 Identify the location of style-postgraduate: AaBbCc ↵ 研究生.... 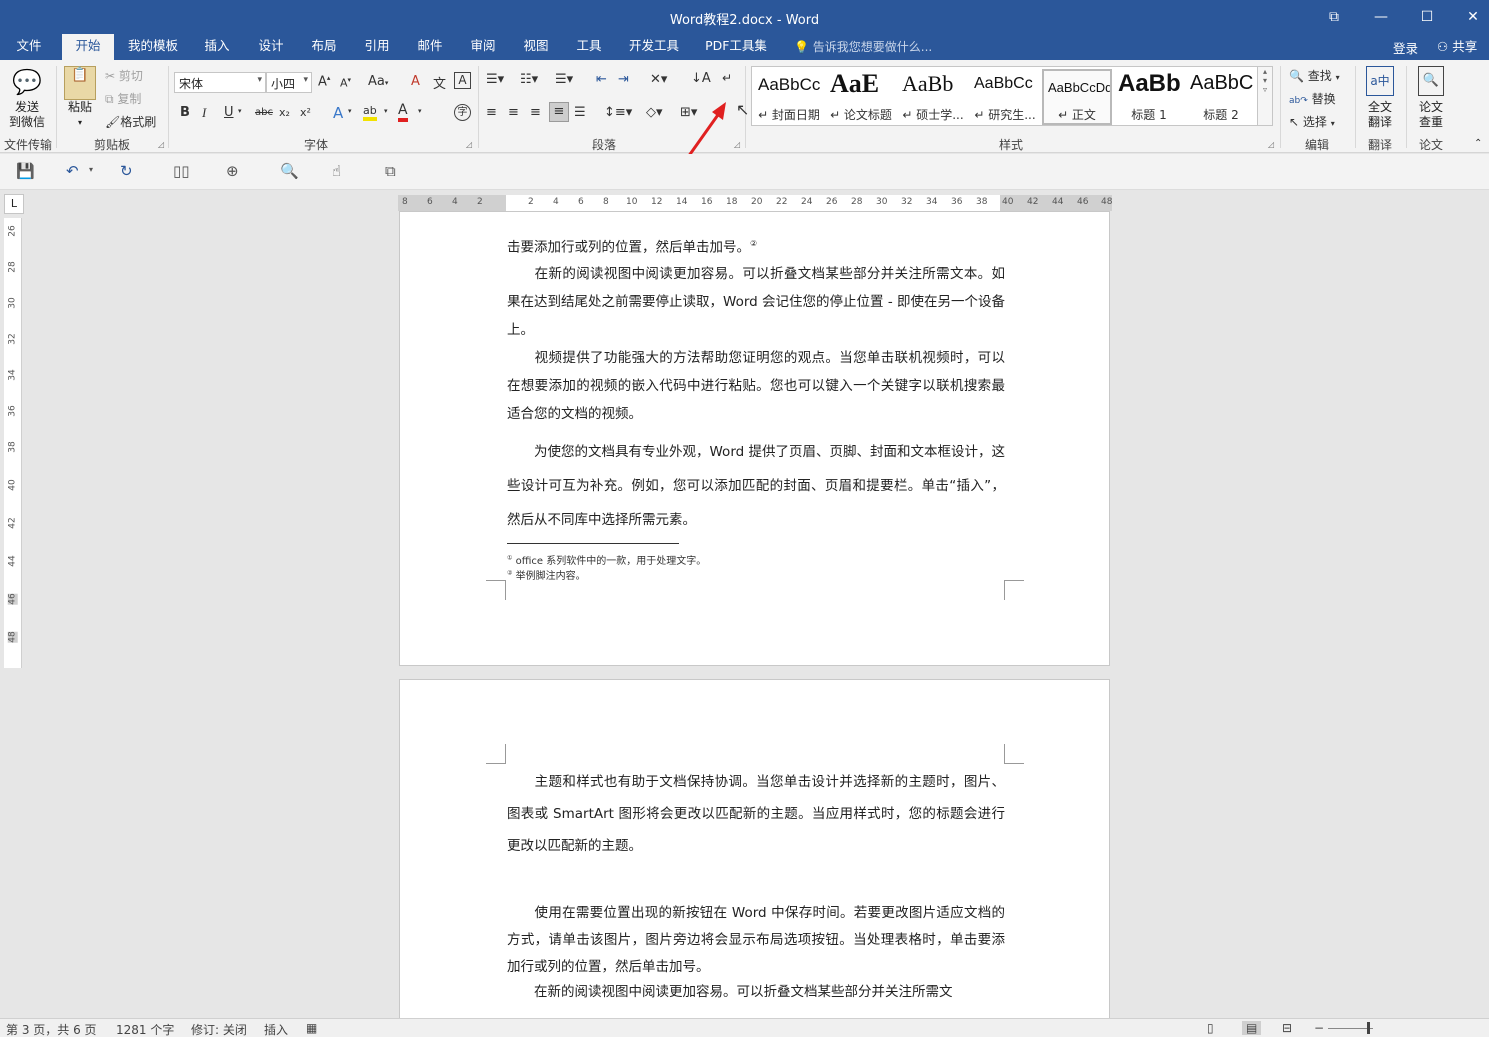
(1005, 97).